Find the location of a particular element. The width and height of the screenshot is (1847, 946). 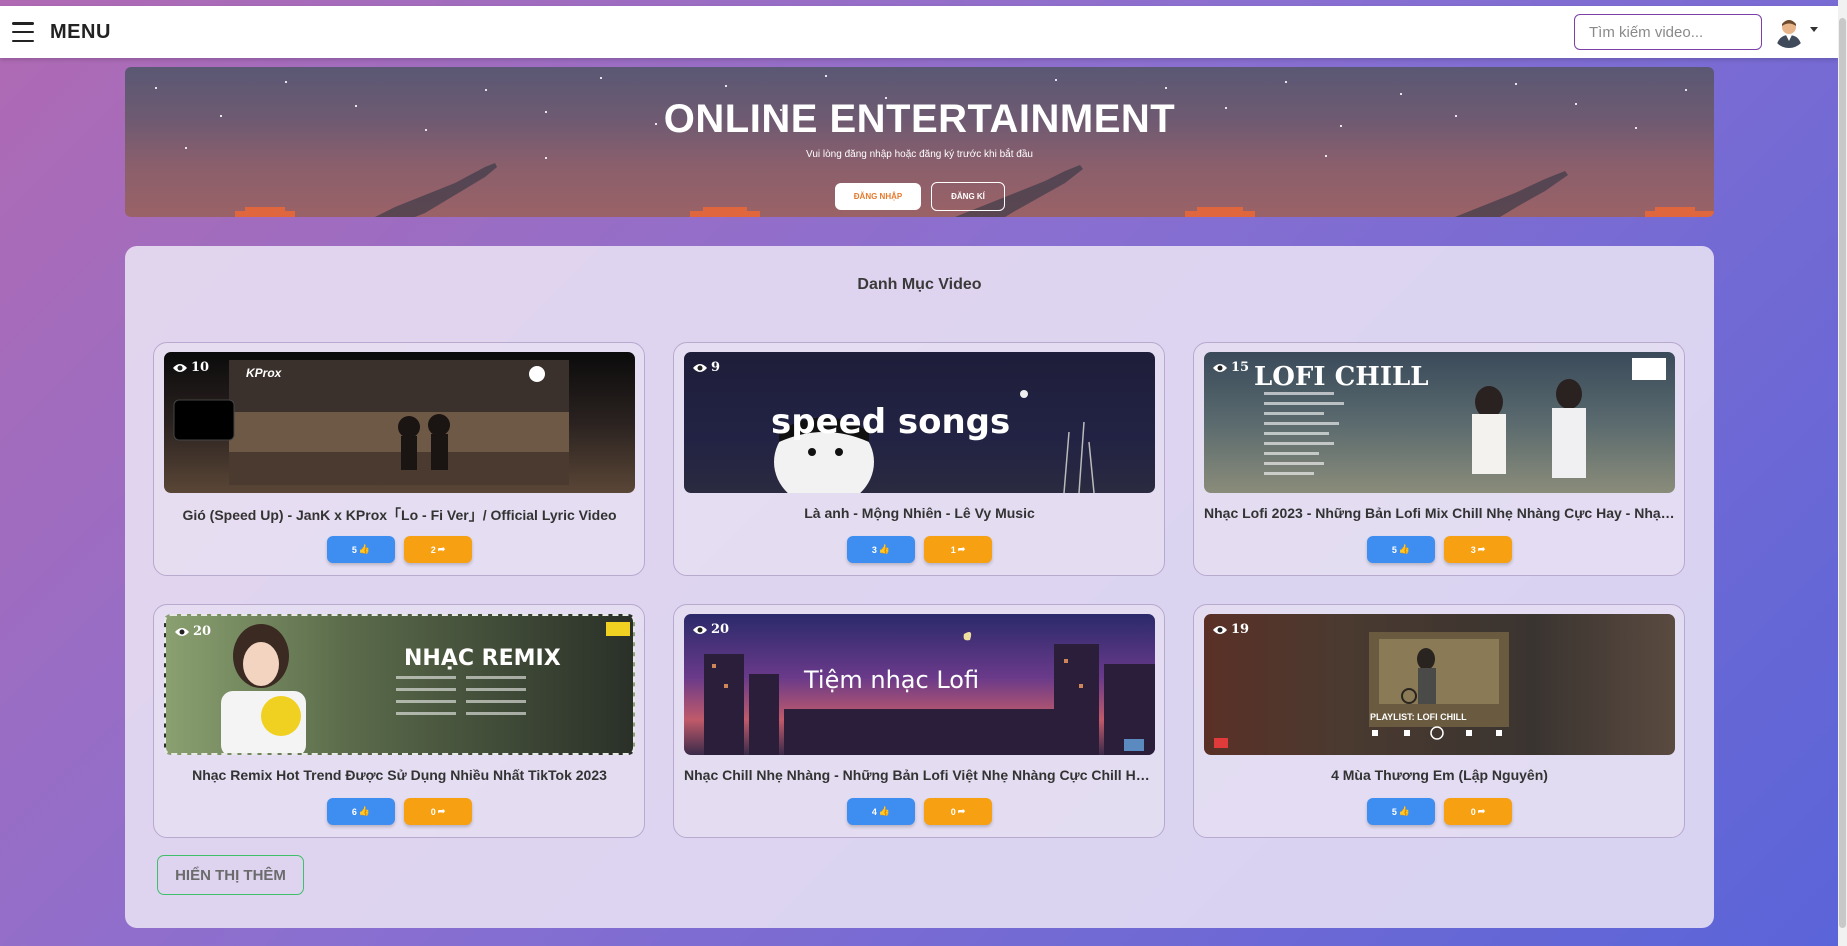

register-button: ĐĂNG KÍ is located at coordinates (968, 196).